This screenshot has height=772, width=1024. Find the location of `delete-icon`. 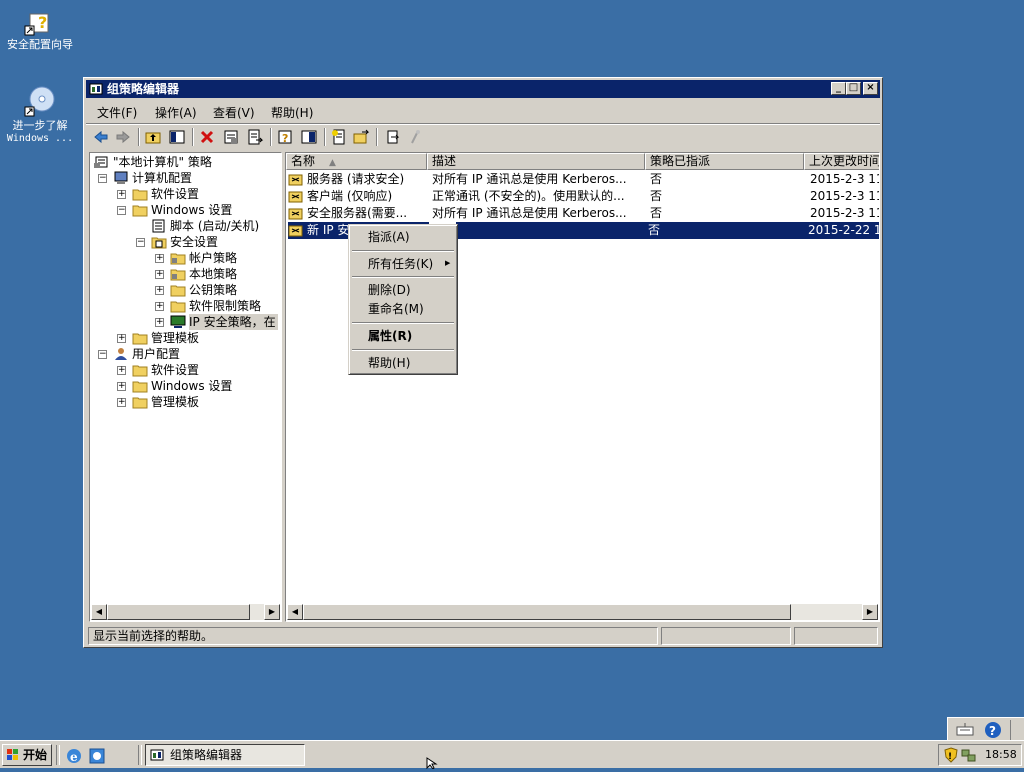

delete-icon is located at coordinates (207, 137).